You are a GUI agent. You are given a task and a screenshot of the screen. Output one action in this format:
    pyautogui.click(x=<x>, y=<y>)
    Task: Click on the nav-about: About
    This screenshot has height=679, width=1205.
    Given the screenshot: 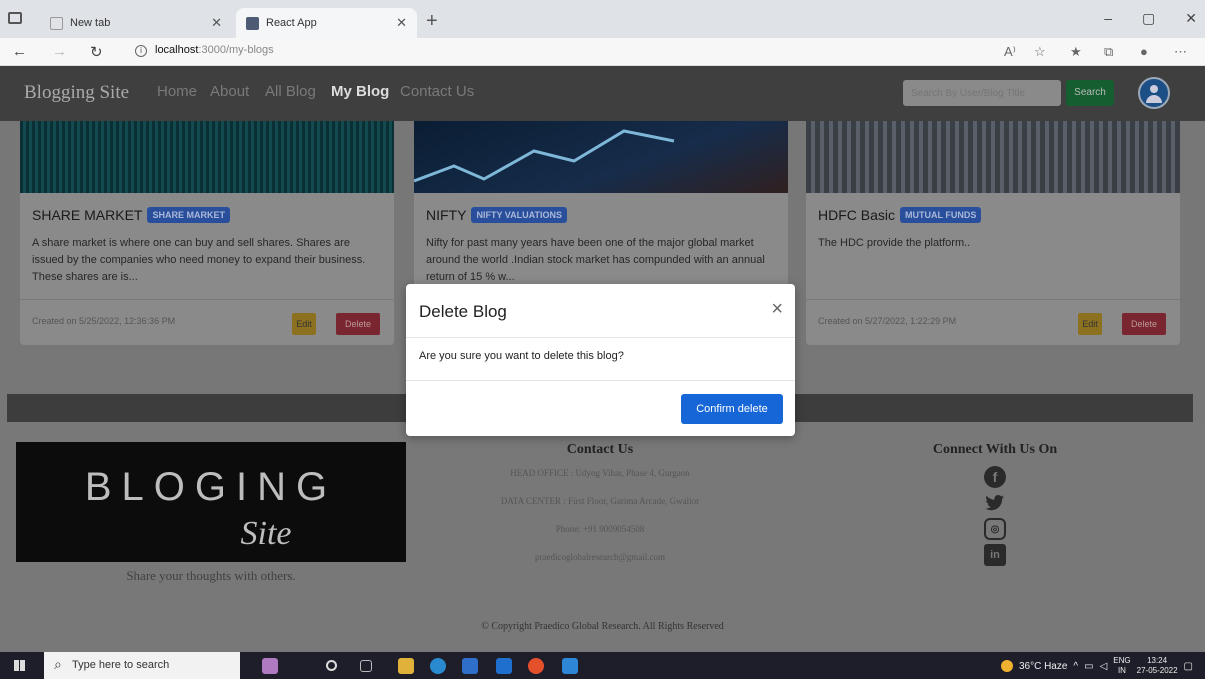 What is the action you would take?
    pyautogui.click(x=229, y=91)
    